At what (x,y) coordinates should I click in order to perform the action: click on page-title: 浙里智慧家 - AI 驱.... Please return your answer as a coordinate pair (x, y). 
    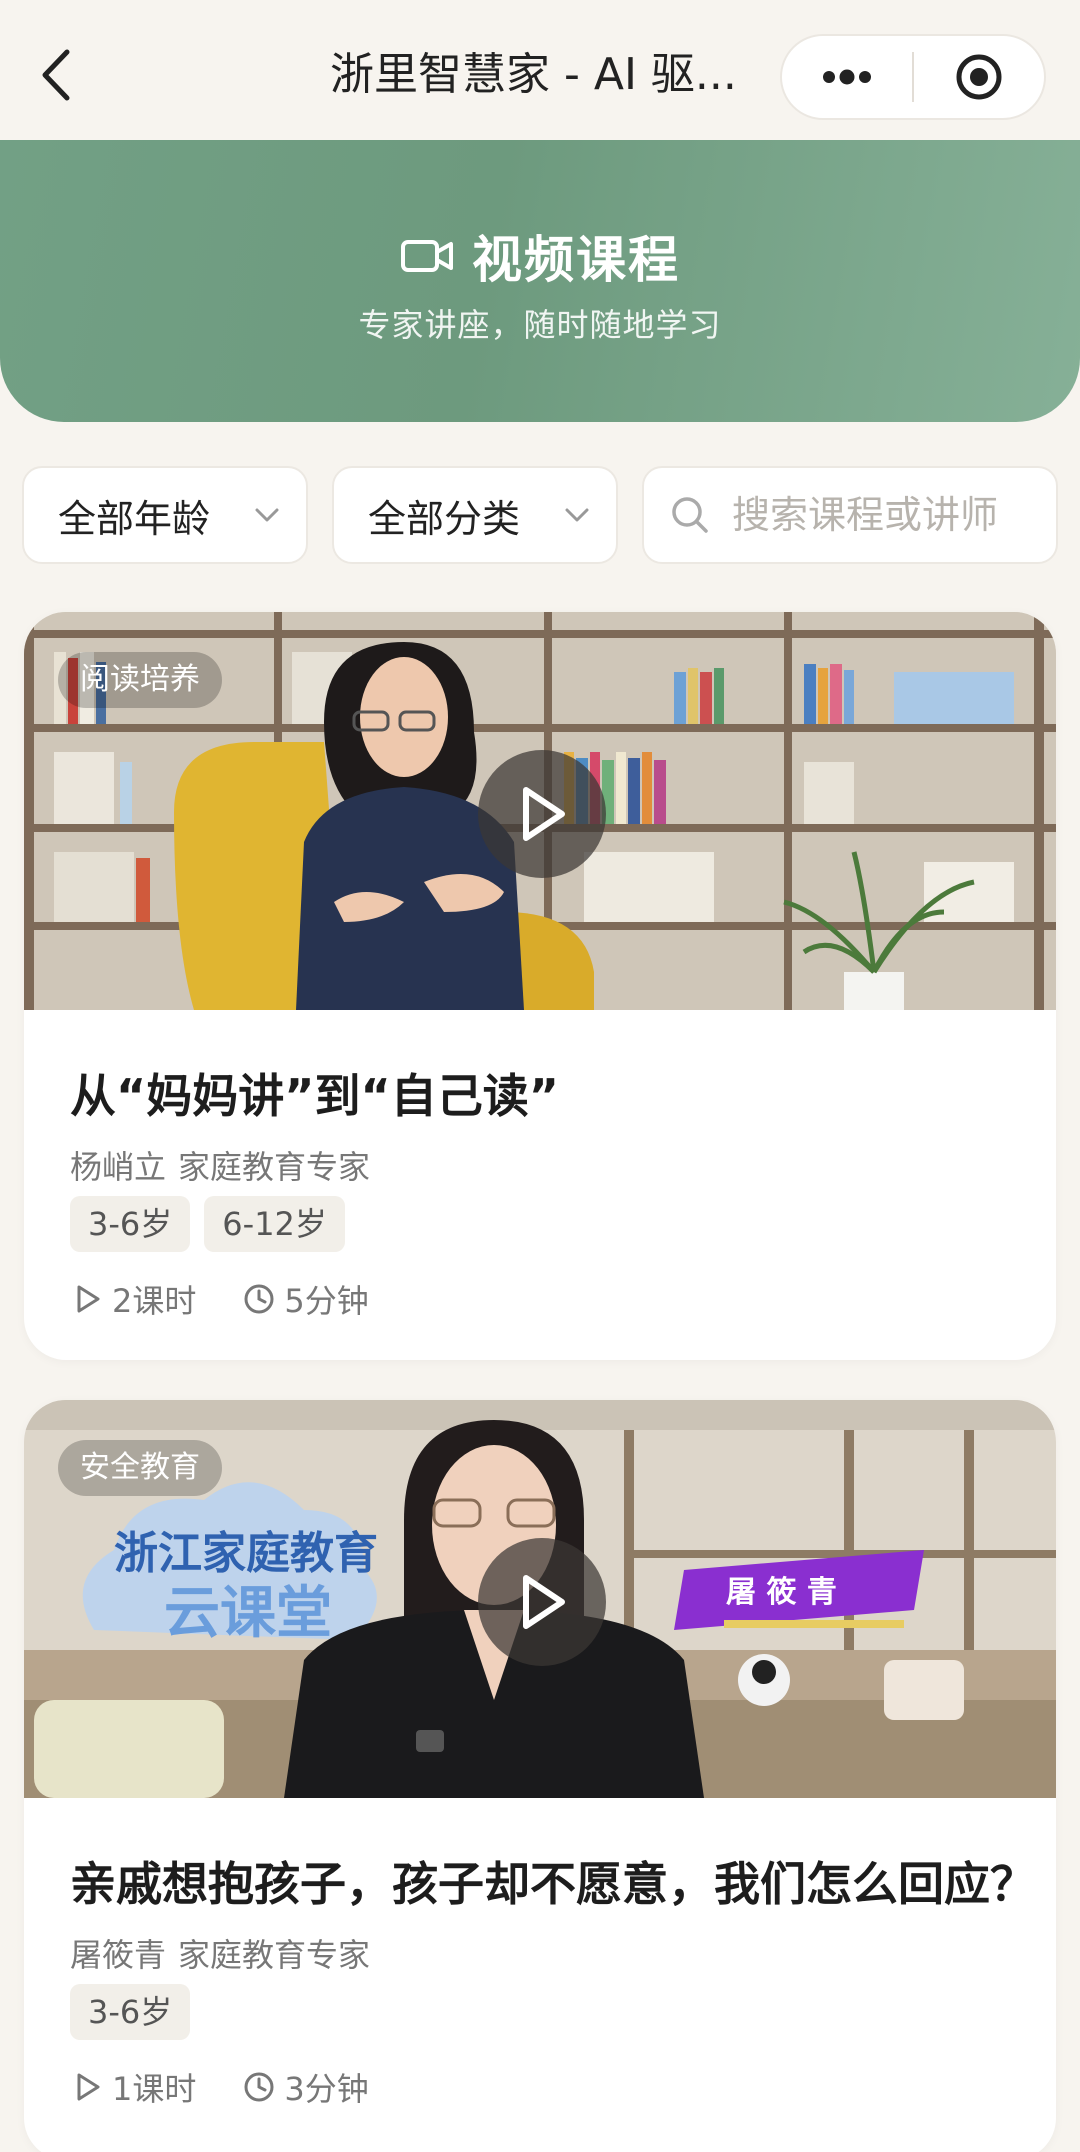
    Looking at the image, I should click on (533, 74).